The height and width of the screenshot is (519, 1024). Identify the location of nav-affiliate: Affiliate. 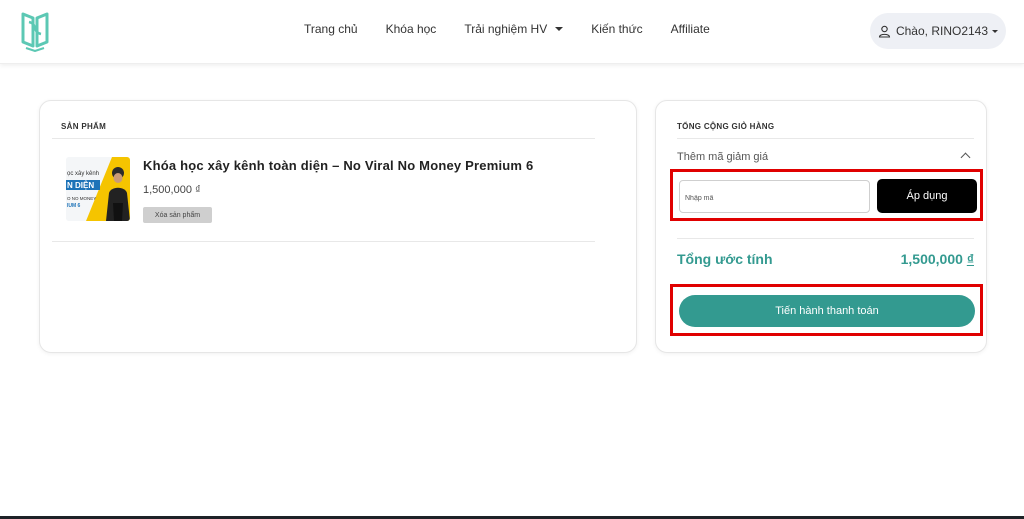
(690, 29).